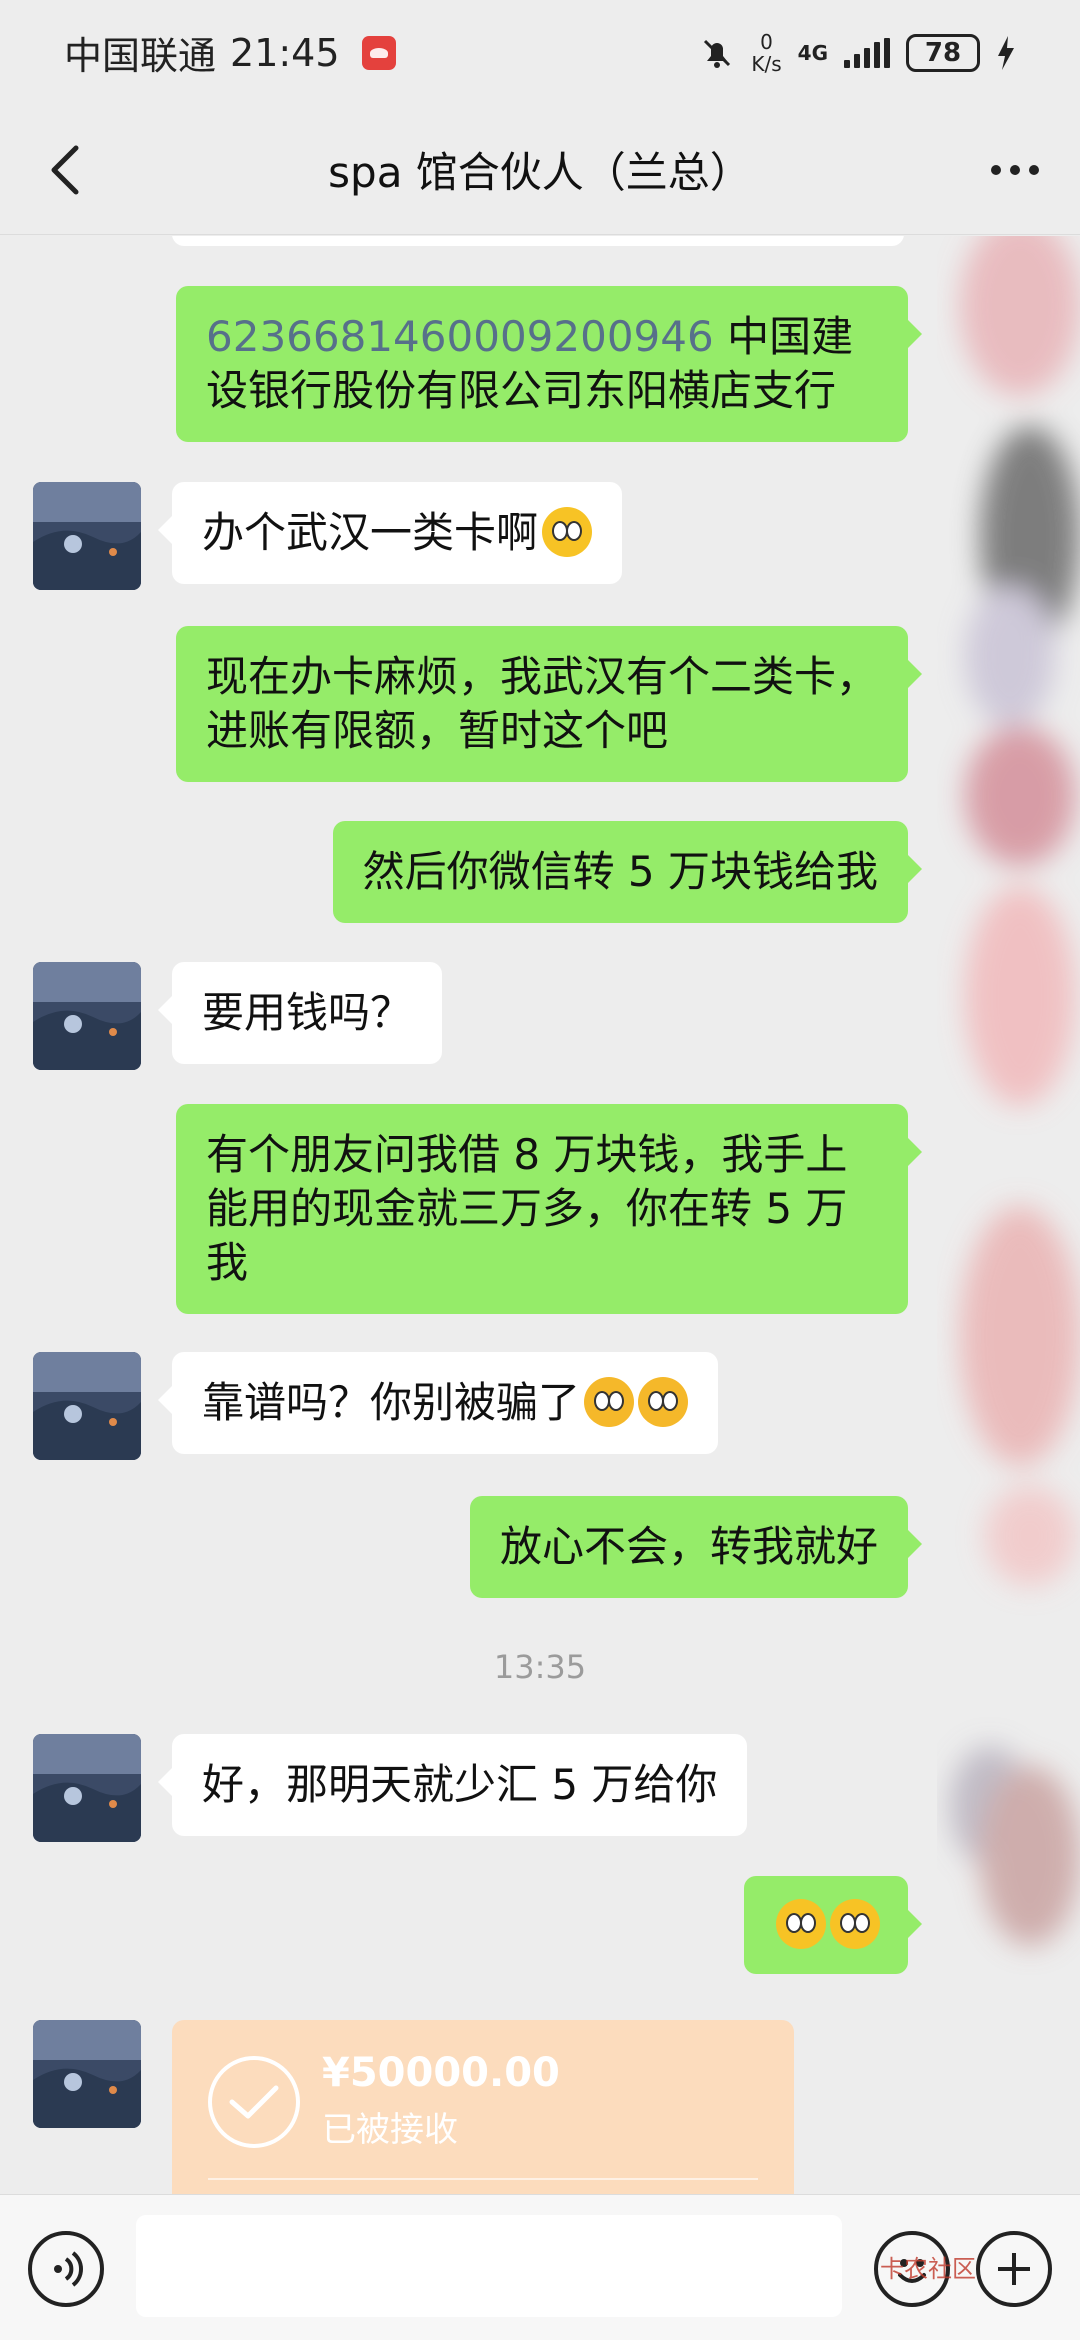 This screenshot has width=1080, height=2340. What do you see at coordinates (766, 41) in the screenshot?
I see `net-speed-value: 0` at bounding box center [766, 41].